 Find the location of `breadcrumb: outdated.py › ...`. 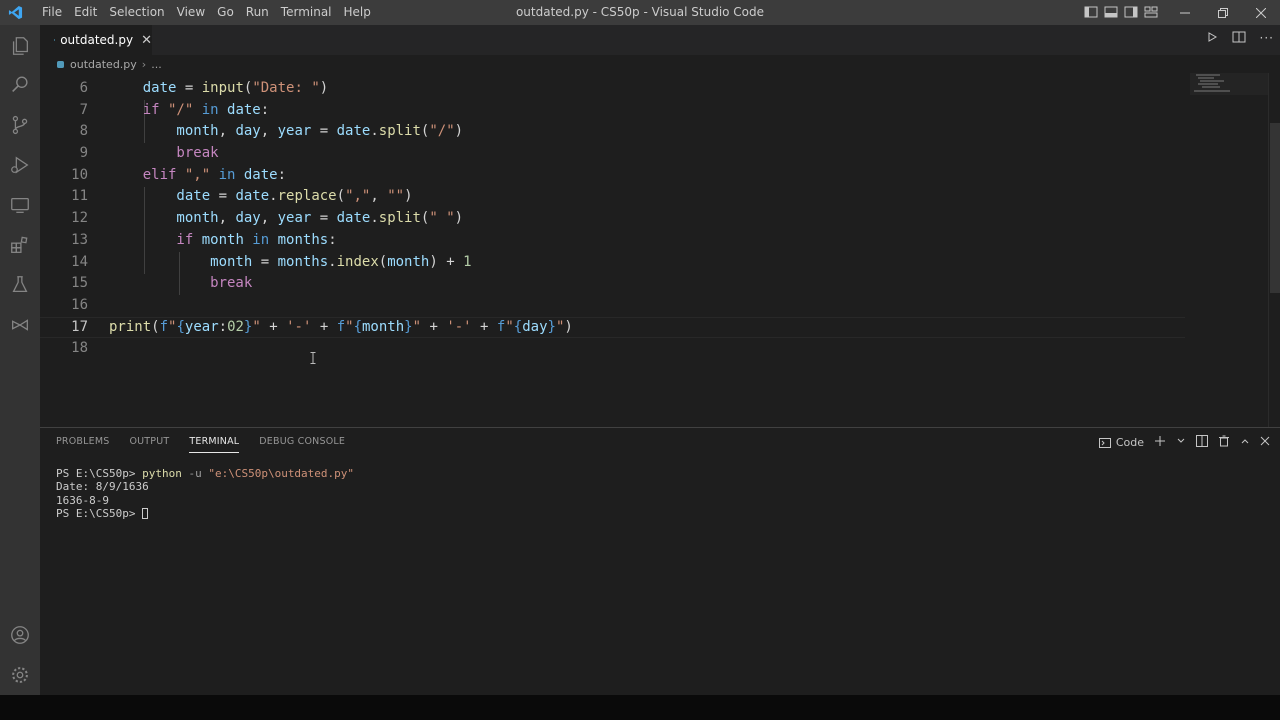

breadcrumb: outdated.py › ... is located at coordinates (660, 64).